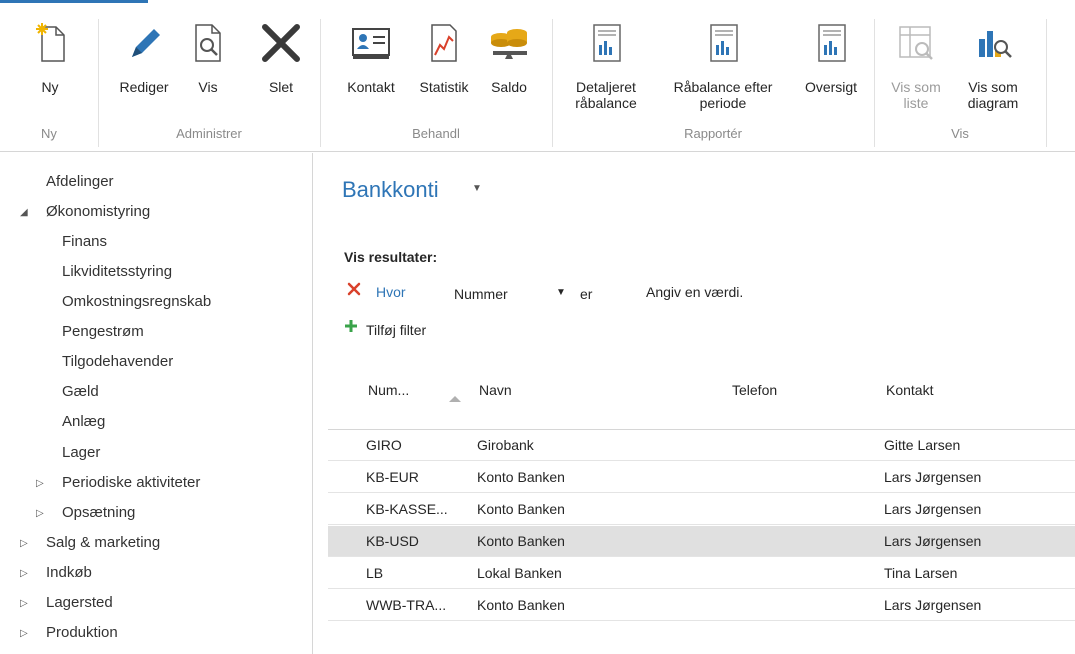 This screenshot has height=654, width=1075. Describe the element at coordinates (495, 390) in the screenshot. I see `column-header-name: Navn` at that location.